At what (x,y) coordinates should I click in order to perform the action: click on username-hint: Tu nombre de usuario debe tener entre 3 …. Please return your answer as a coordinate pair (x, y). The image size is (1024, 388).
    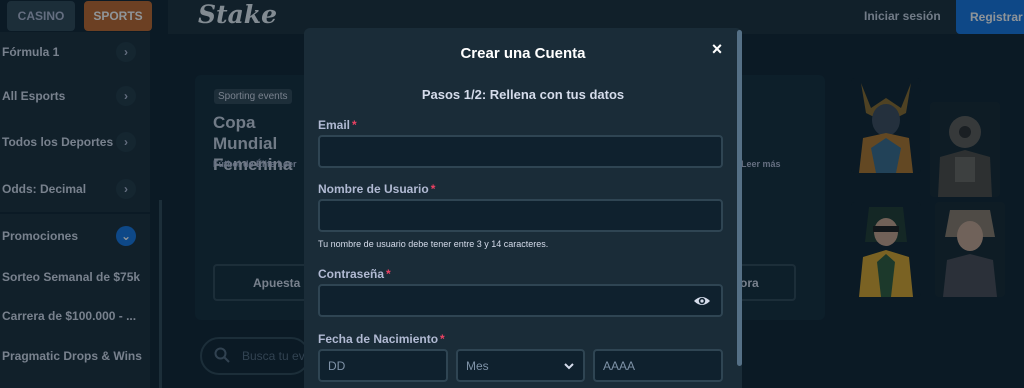
    Looking at the image, I should click on (433, 244).